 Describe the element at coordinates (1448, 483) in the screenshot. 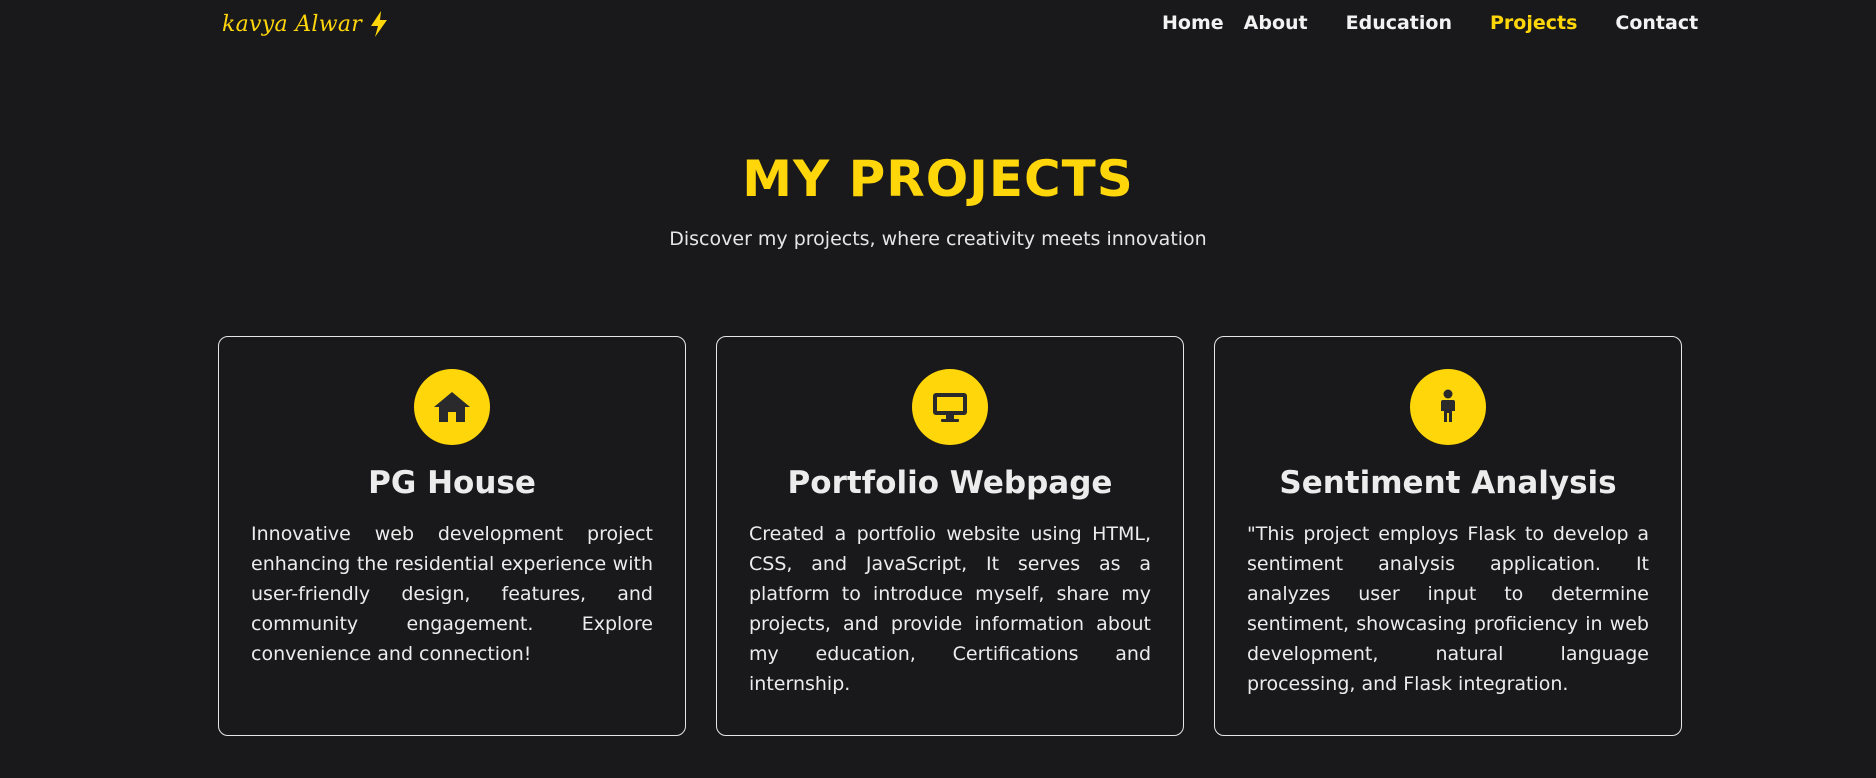

I see `project-title: Sentiment Analysis` at that location.